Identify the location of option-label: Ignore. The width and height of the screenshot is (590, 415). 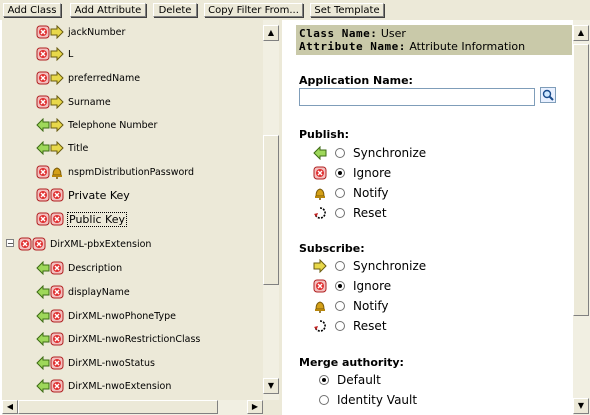
(372, 173).